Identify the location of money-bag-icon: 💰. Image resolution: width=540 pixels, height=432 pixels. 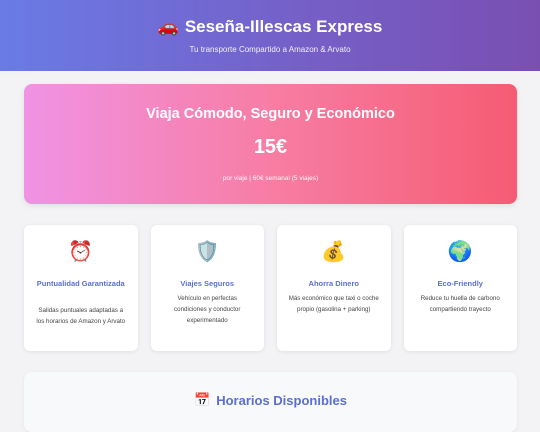
(334, 252).